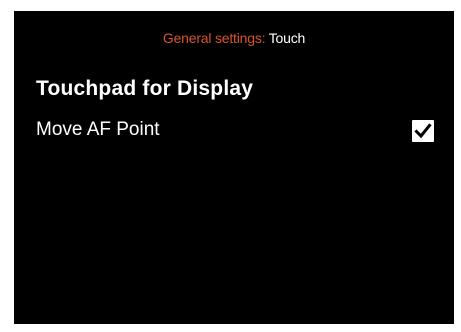 The height and width of the screenshot is (332, 461). I want to click on menu-breadcrumb: General settings: Touch, so click(234, 38).